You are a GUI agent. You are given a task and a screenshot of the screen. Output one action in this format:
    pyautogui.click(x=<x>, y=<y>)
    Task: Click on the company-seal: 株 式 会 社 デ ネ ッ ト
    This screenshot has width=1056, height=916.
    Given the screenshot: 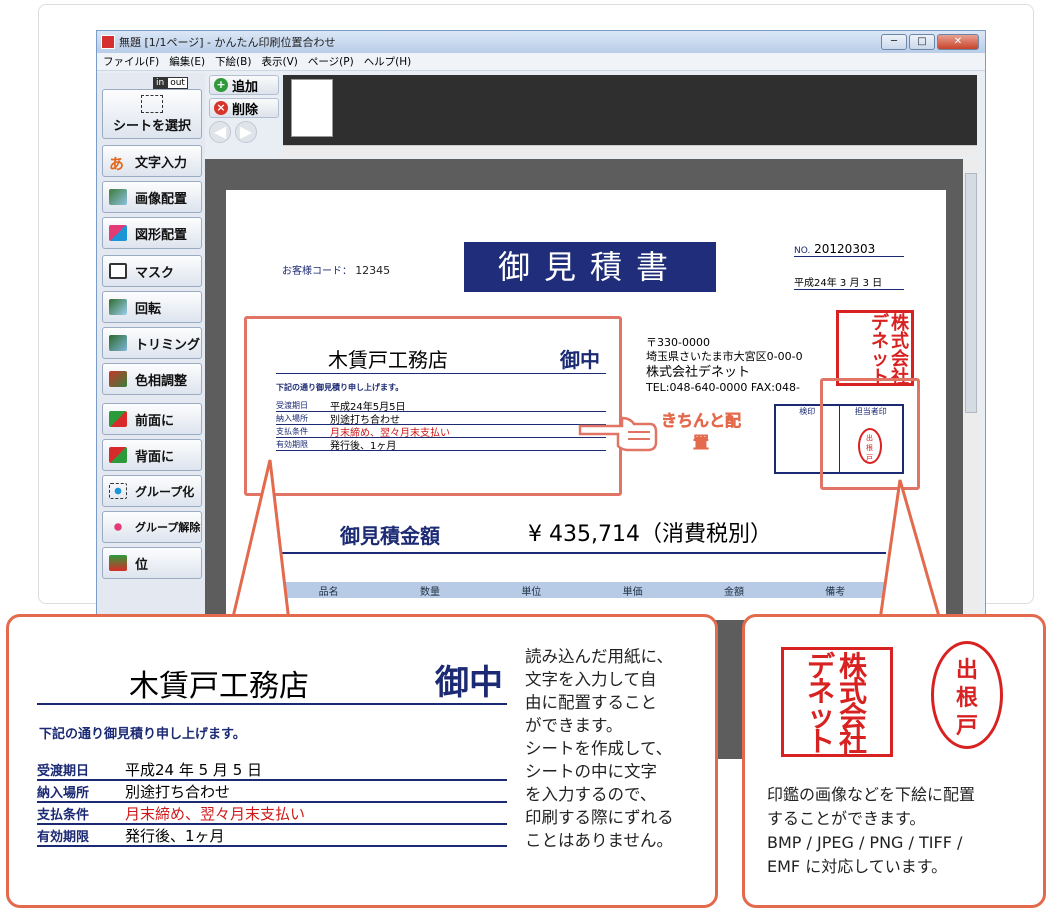 What is the action you would take?
    pyautogui.click(x=837, y=702)
    